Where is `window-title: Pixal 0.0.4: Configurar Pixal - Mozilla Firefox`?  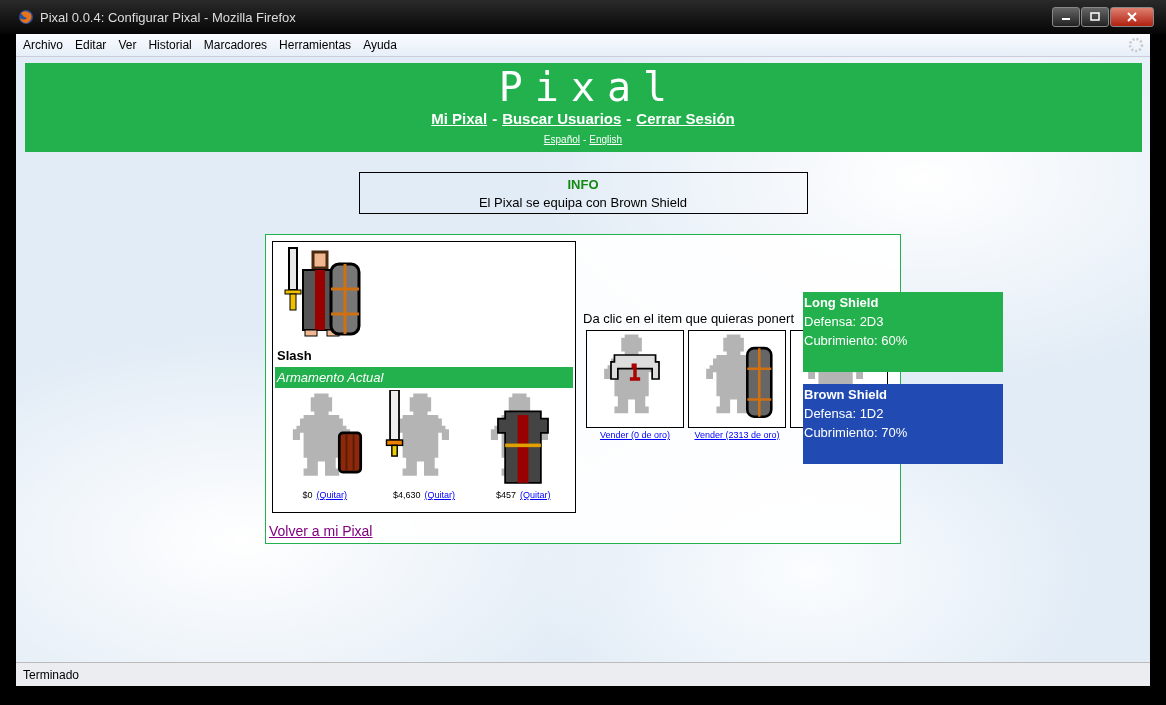
window-title: Pixal 0.0.4: Configurar Pixal - Mozilla Firefox is located at coordinates (168, 17).